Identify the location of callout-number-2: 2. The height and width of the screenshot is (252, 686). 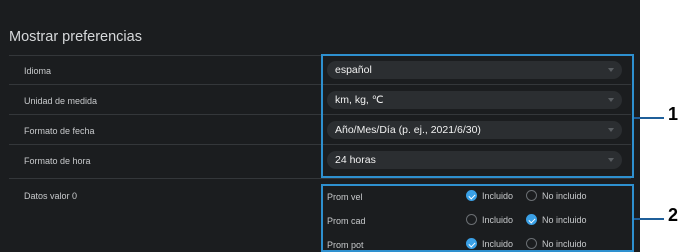
(673, 215).